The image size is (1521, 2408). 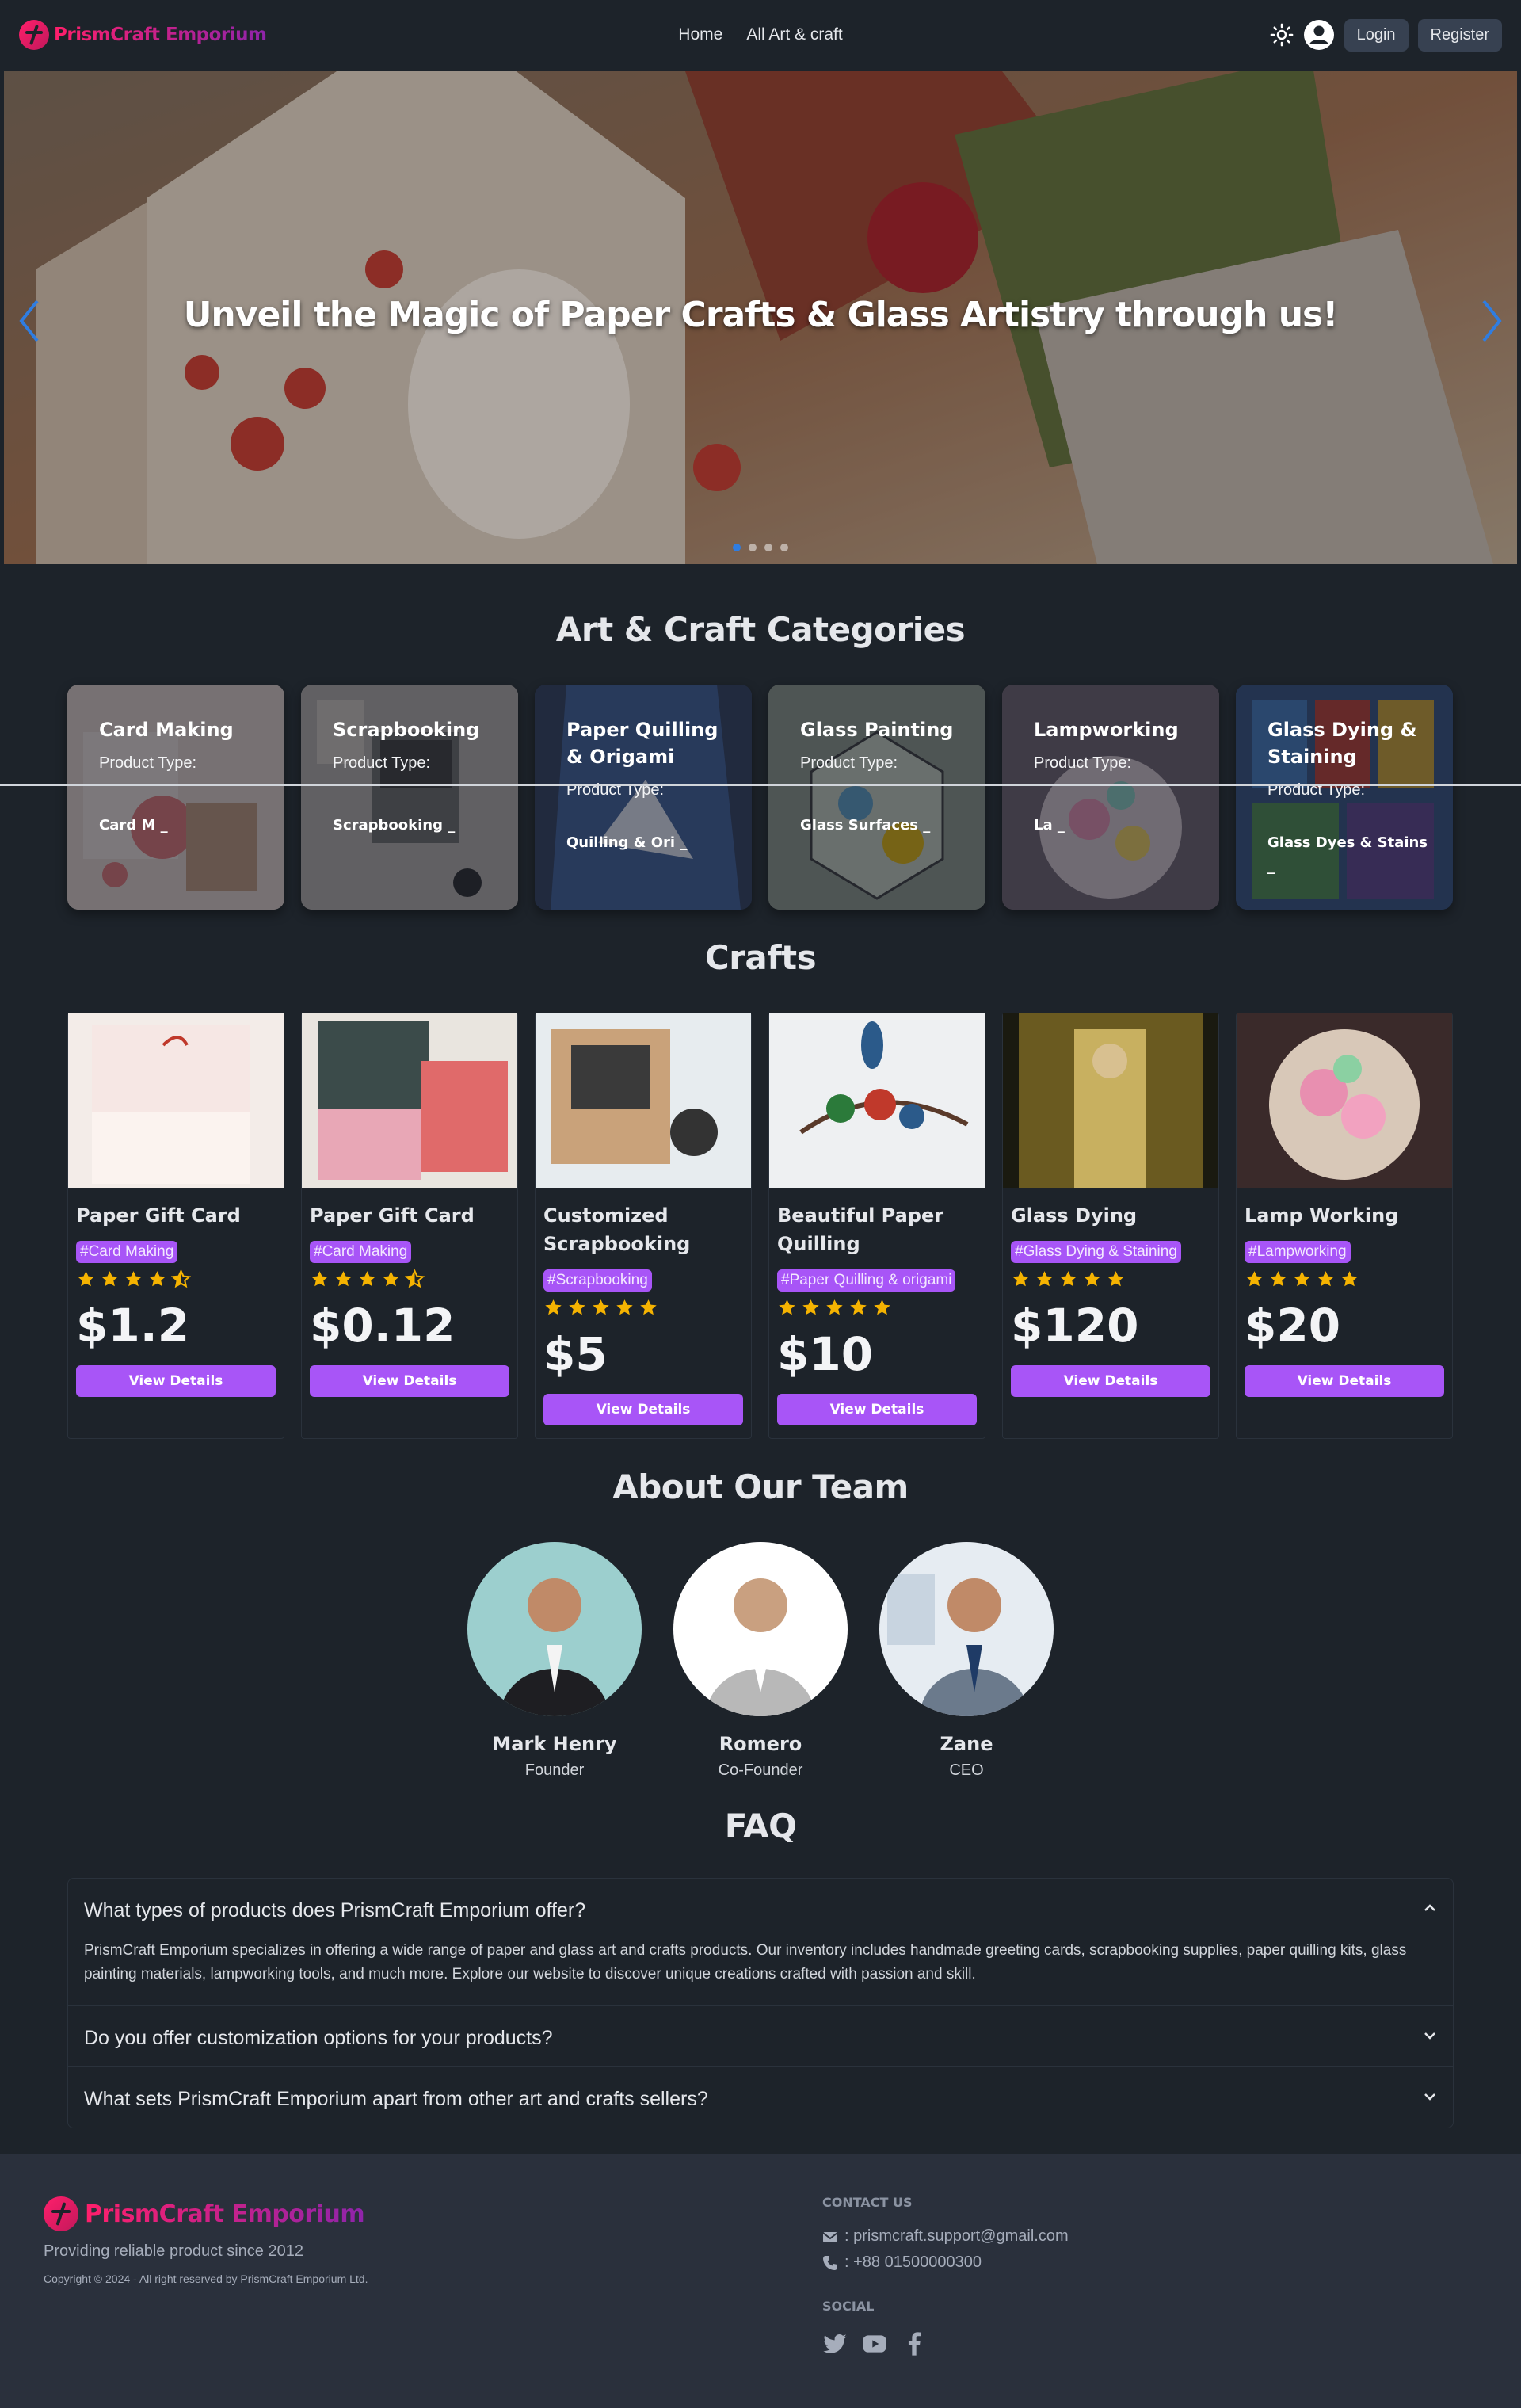 I want to click on member-name: Mark Henry, so click(x=554, y=1744).